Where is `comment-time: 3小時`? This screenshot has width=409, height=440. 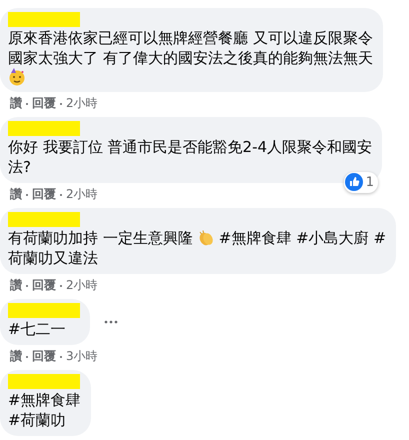 comment-time: 3小時 is located at coordinates (82, 356).